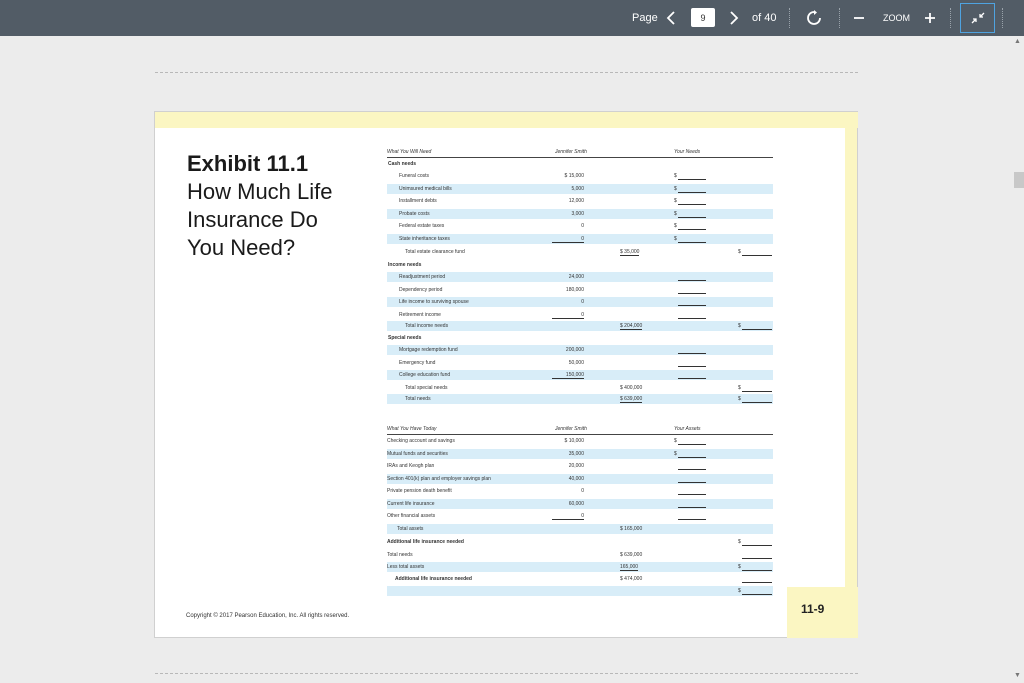 This screenshot has width=1024, height=683. I want to click on row-label: Checking account and savings, so click(421, 441).